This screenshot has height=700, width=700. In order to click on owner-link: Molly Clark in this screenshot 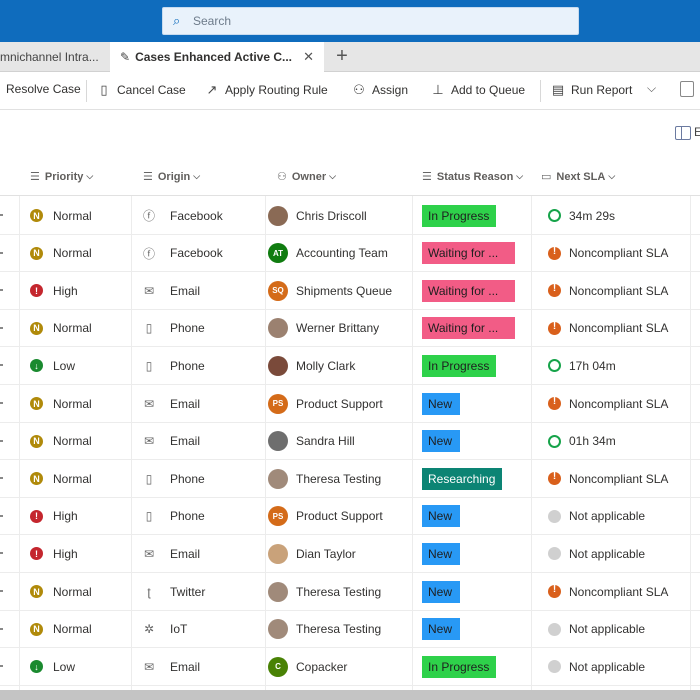, I will do `click(325, 366)`.